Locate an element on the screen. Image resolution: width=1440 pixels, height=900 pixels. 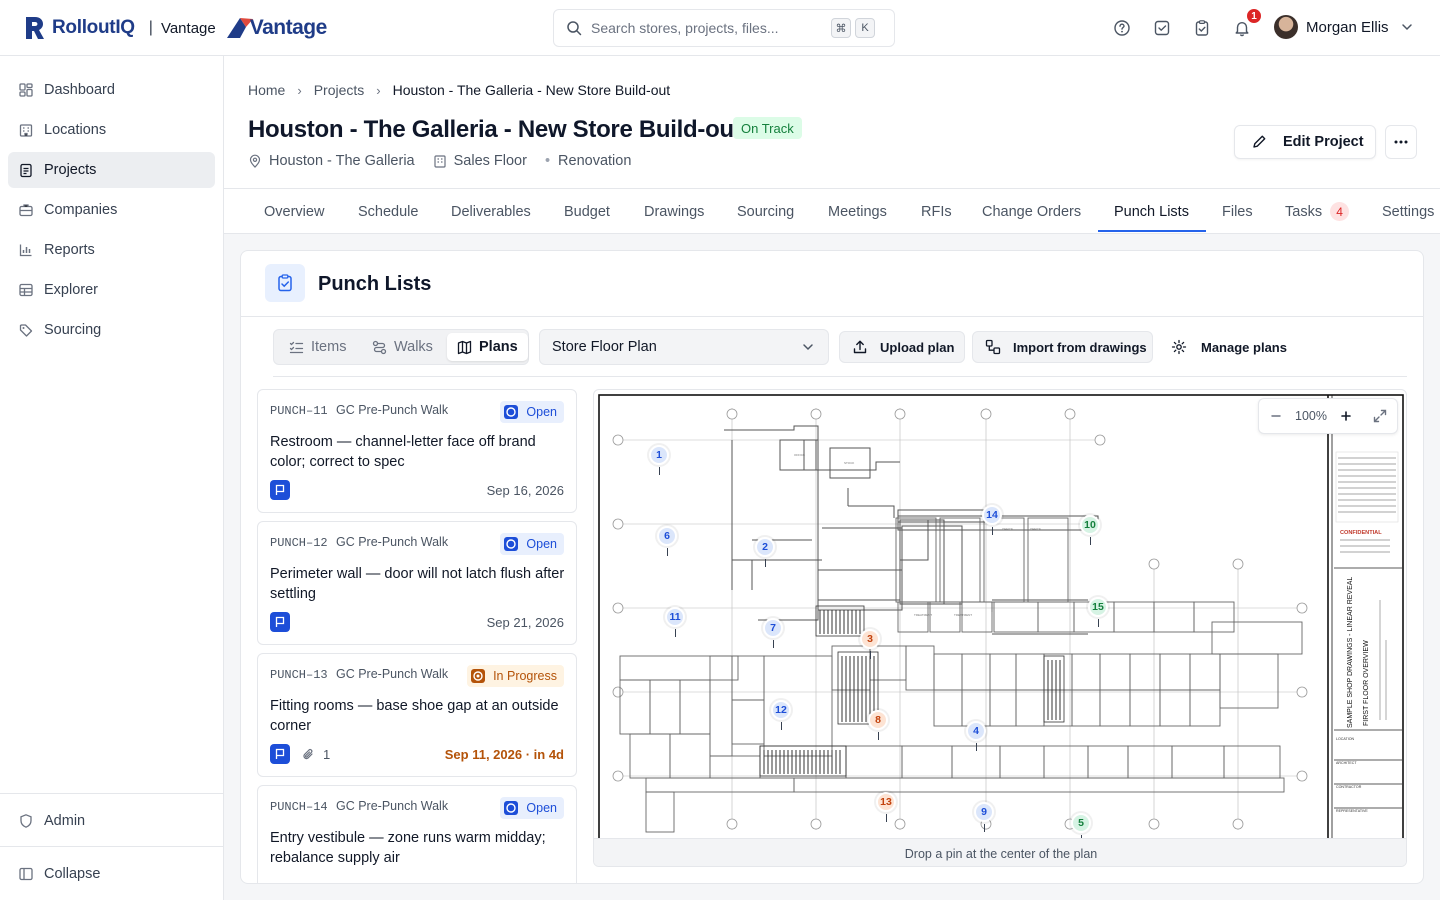
plan-pin: 2 is located at coordinates (765, 552).